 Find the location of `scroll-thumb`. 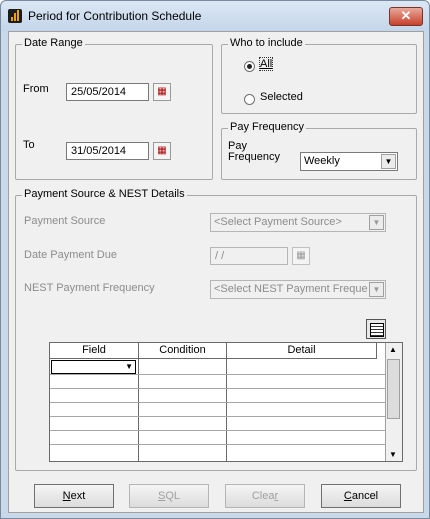

scroll-thumb is located at coordinates (393, 389).